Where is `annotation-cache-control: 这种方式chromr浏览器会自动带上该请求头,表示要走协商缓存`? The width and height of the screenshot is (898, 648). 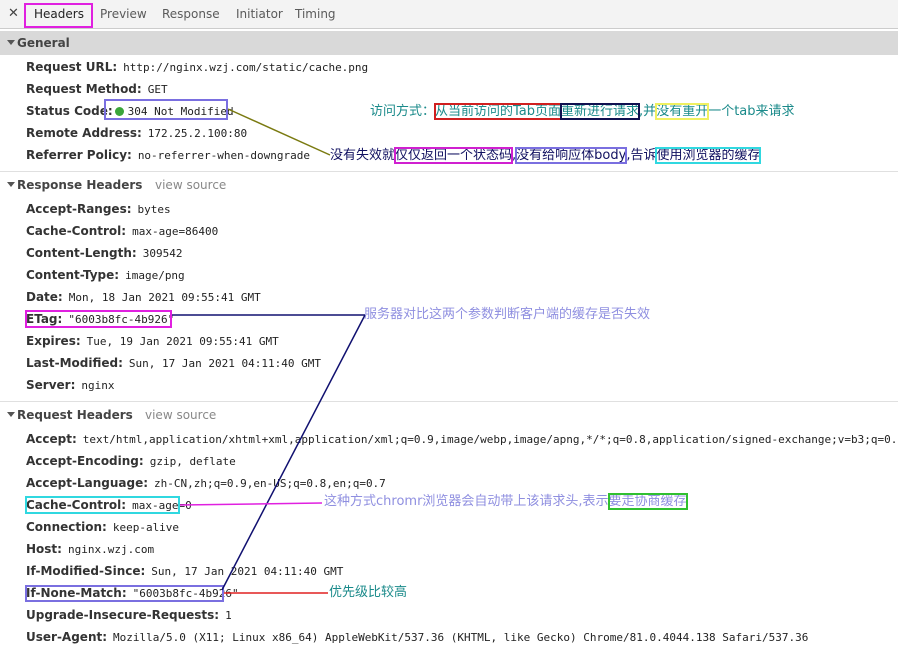
annotation-cache-control: 这种方式chromr浏览器会自动带上该请求头,表示要走协商缓存 is located at coordinates (506, 501).